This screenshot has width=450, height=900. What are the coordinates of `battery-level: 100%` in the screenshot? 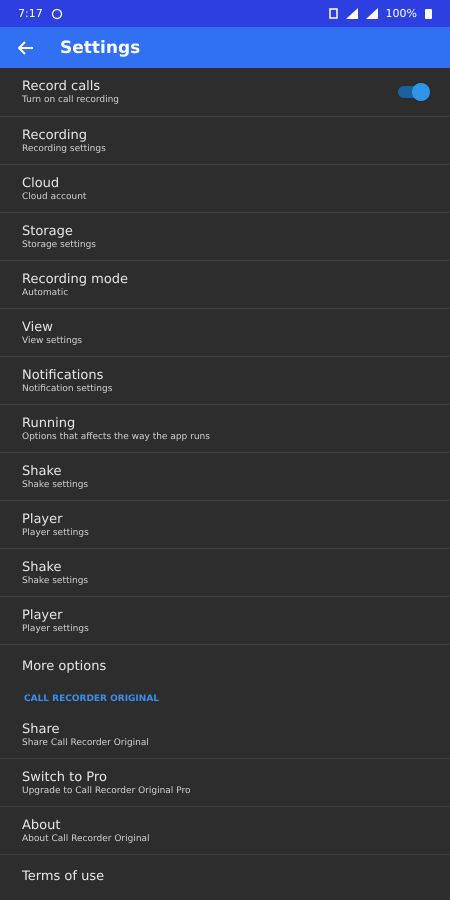 It's located at (401, 13).